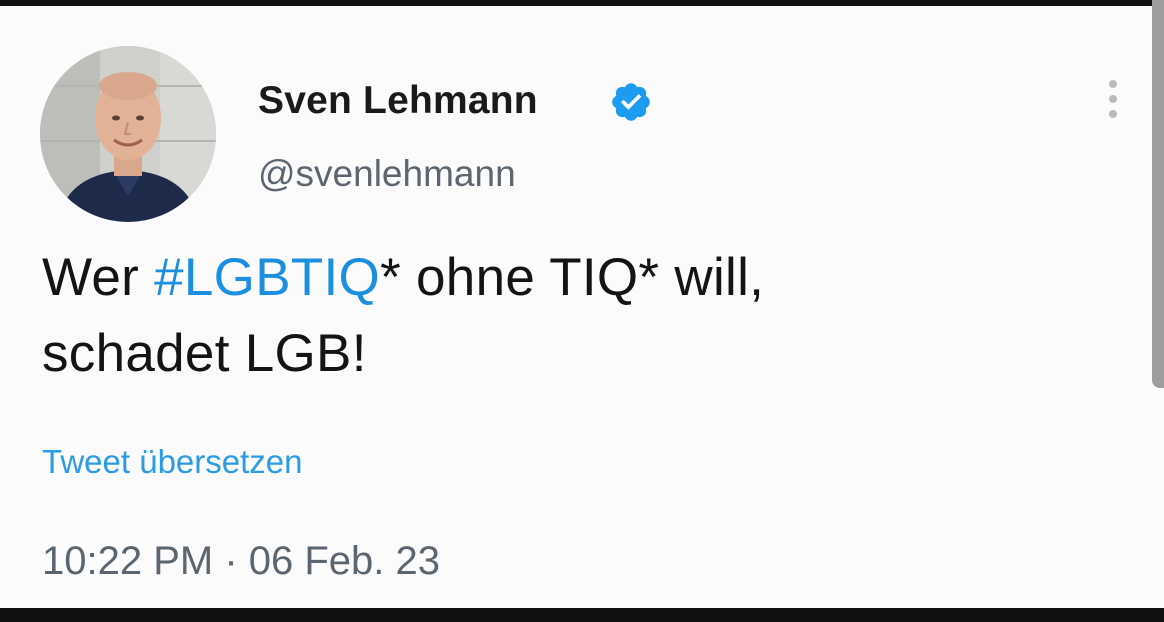 The height and width of the screenshot is (622, 1164). I want to click on timestamp: 10:22 PM · 06 Feb. 23, so click(241, 561).